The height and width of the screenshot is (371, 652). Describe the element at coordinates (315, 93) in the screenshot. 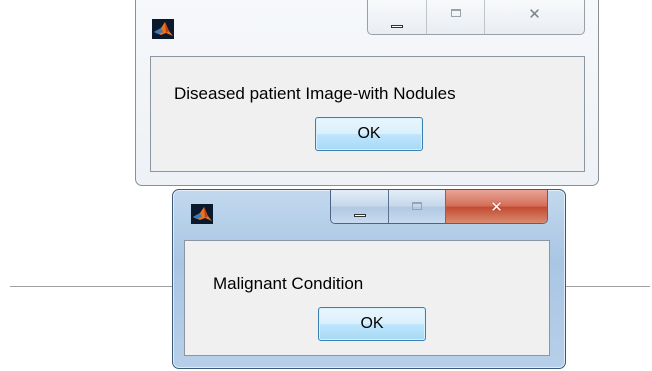

I see `dialog-message: Diseased patient Image-with Nodules` at that location.